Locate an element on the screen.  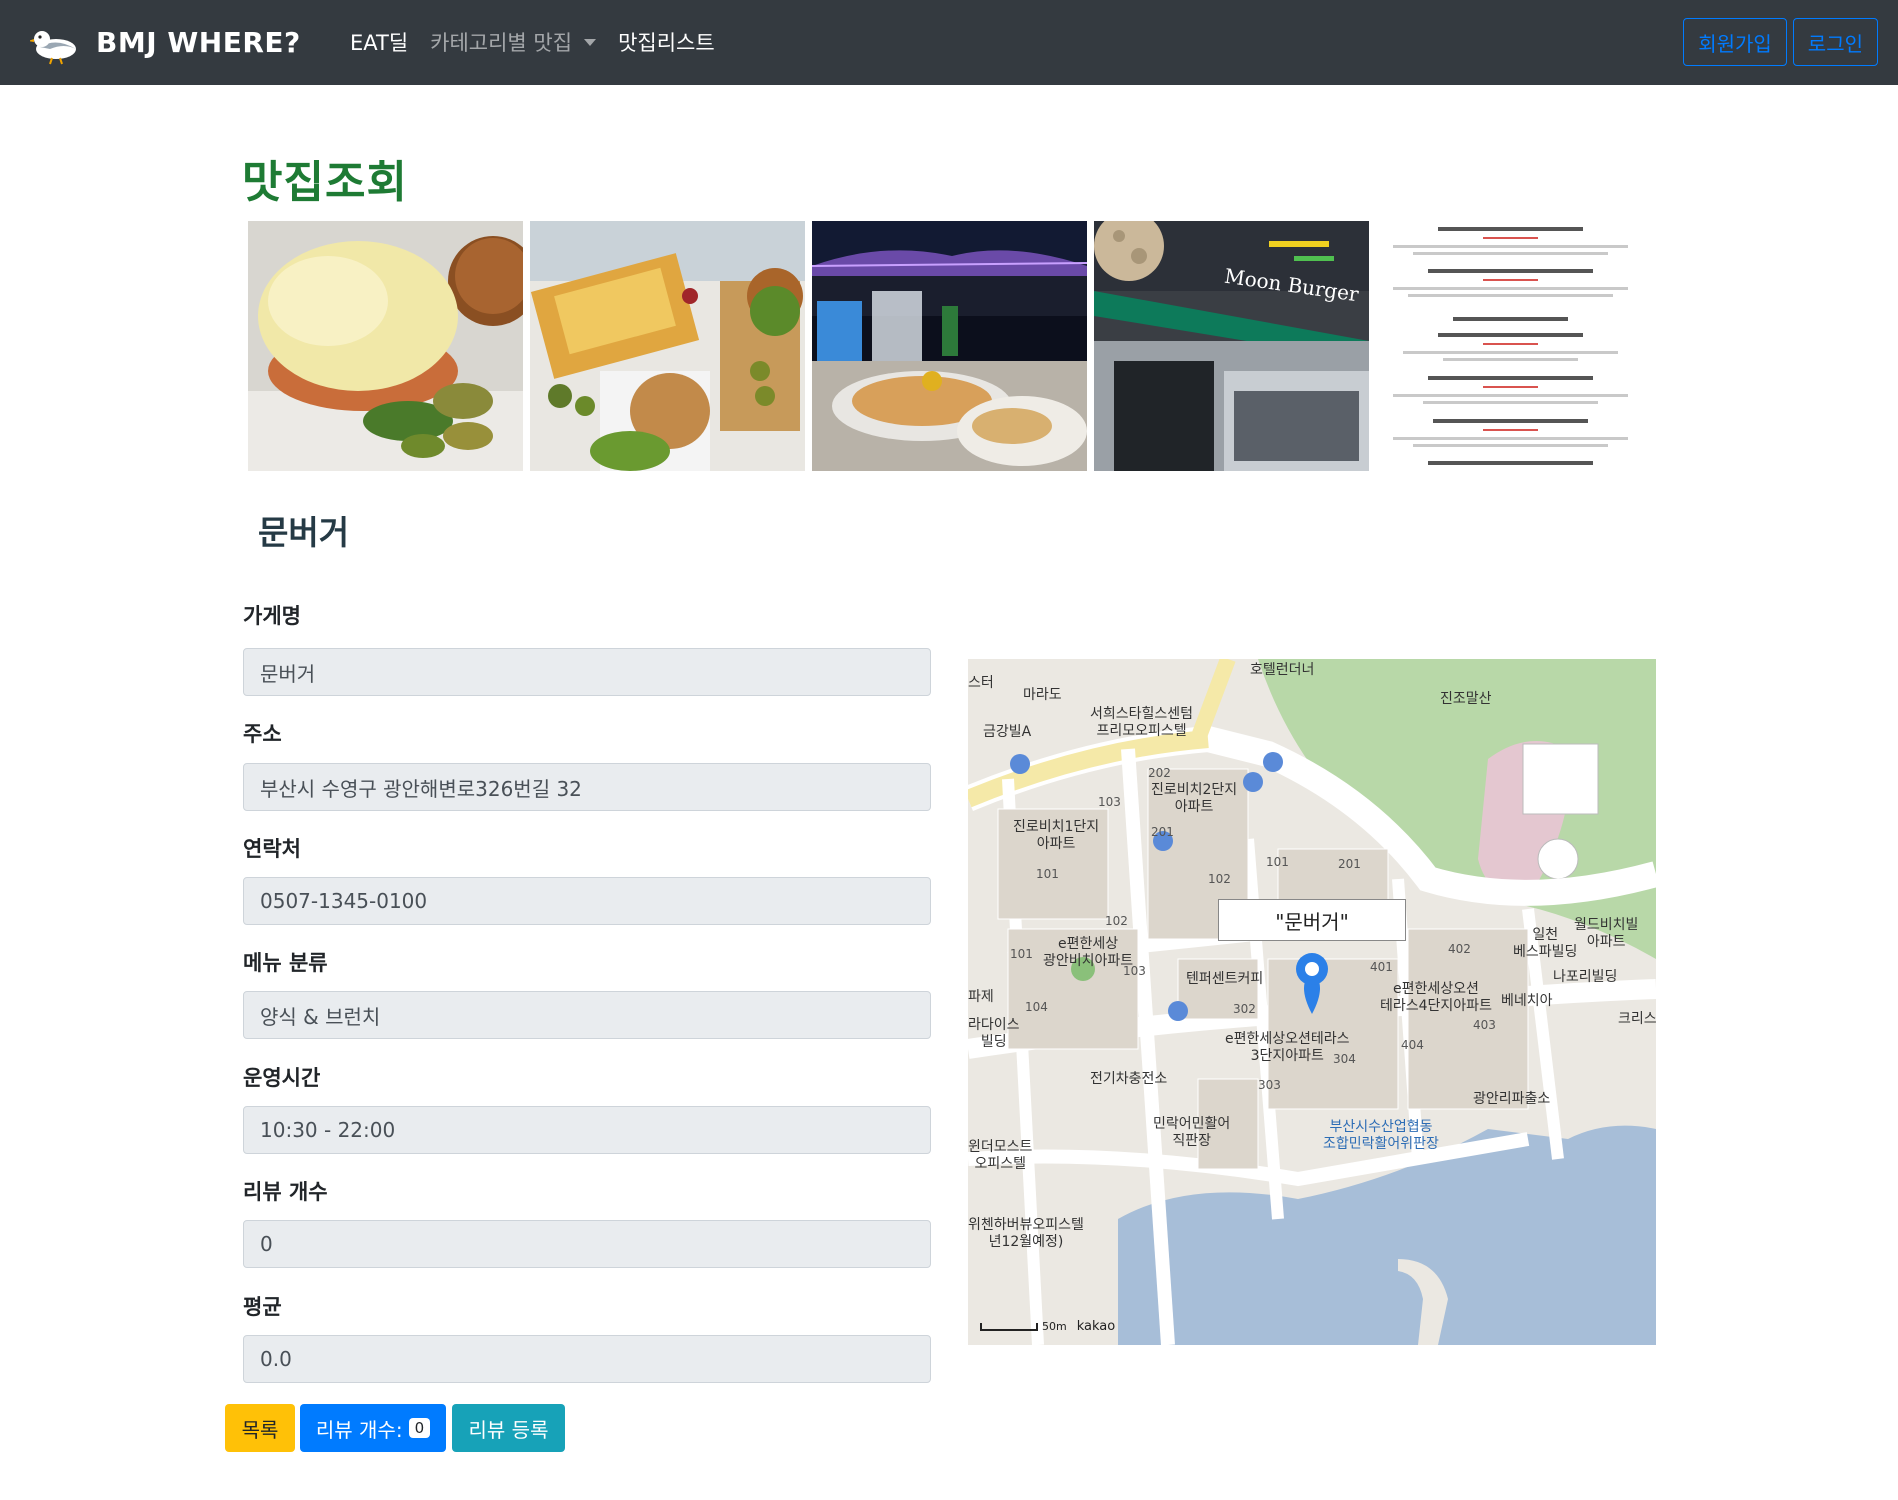
nav-category-dropdown: 카테고리별 맛집 is located at coordinates (513, 42).